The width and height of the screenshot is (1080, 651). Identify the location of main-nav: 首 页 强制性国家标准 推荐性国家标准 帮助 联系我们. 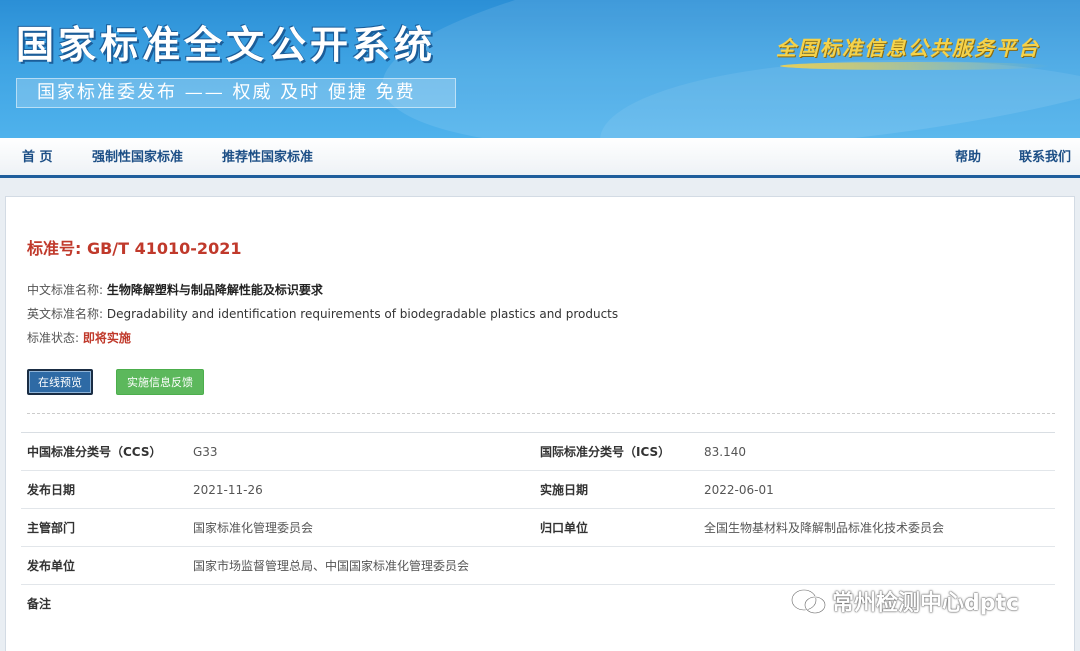
(540, 158).